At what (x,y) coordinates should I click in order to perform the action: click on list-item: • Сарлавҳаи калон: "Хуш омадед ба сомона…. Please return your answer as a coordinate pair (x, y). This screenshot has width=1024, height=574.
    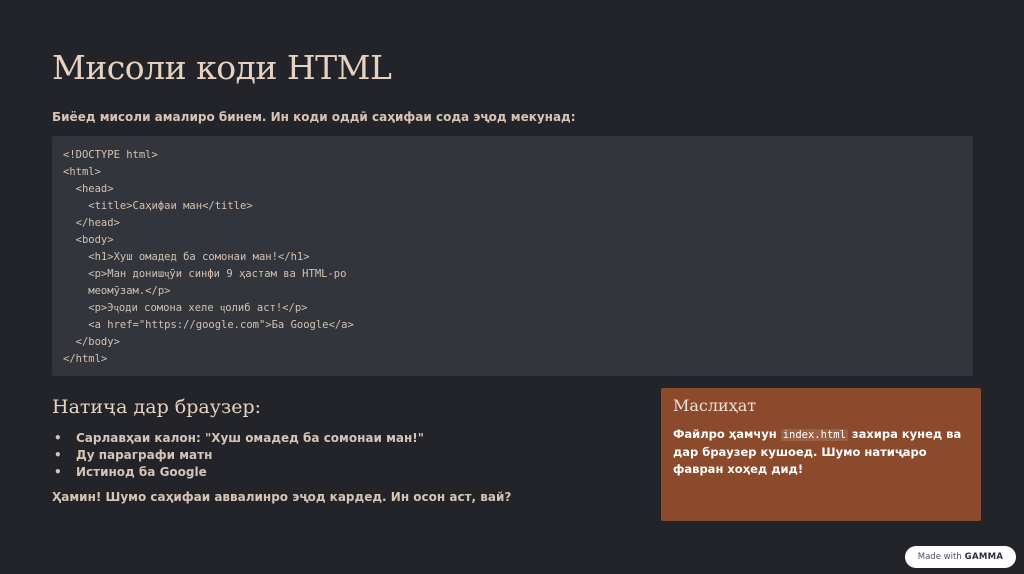
    Looking at the image, I should click on (238, 438).